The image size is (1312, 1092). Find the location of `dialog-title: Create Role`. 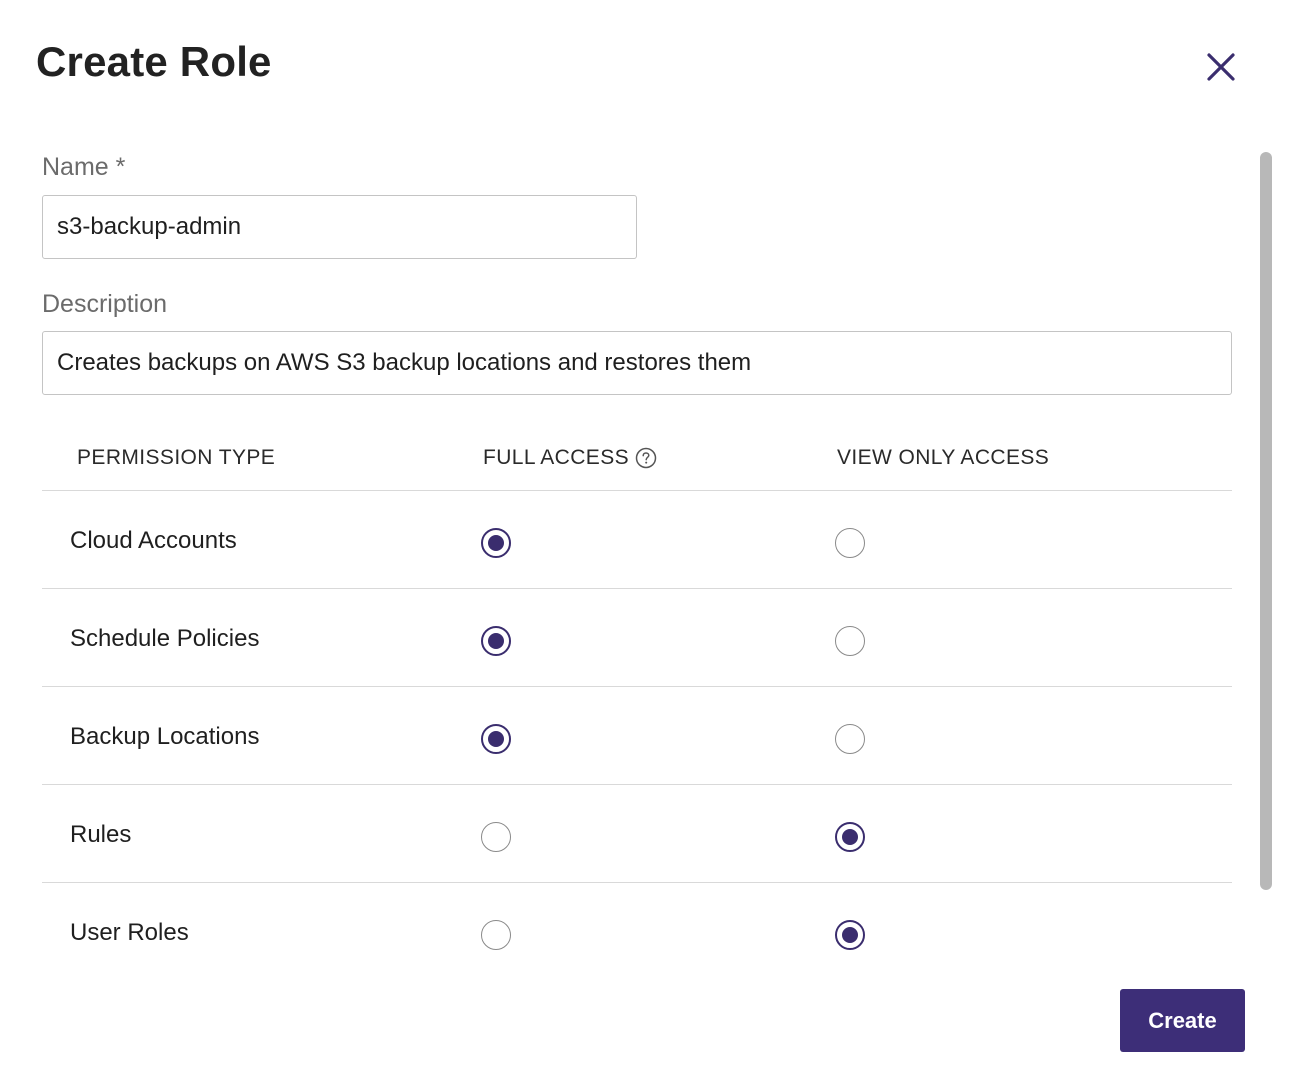

dialog-title: Create Role is located at coordinates (154, 61).